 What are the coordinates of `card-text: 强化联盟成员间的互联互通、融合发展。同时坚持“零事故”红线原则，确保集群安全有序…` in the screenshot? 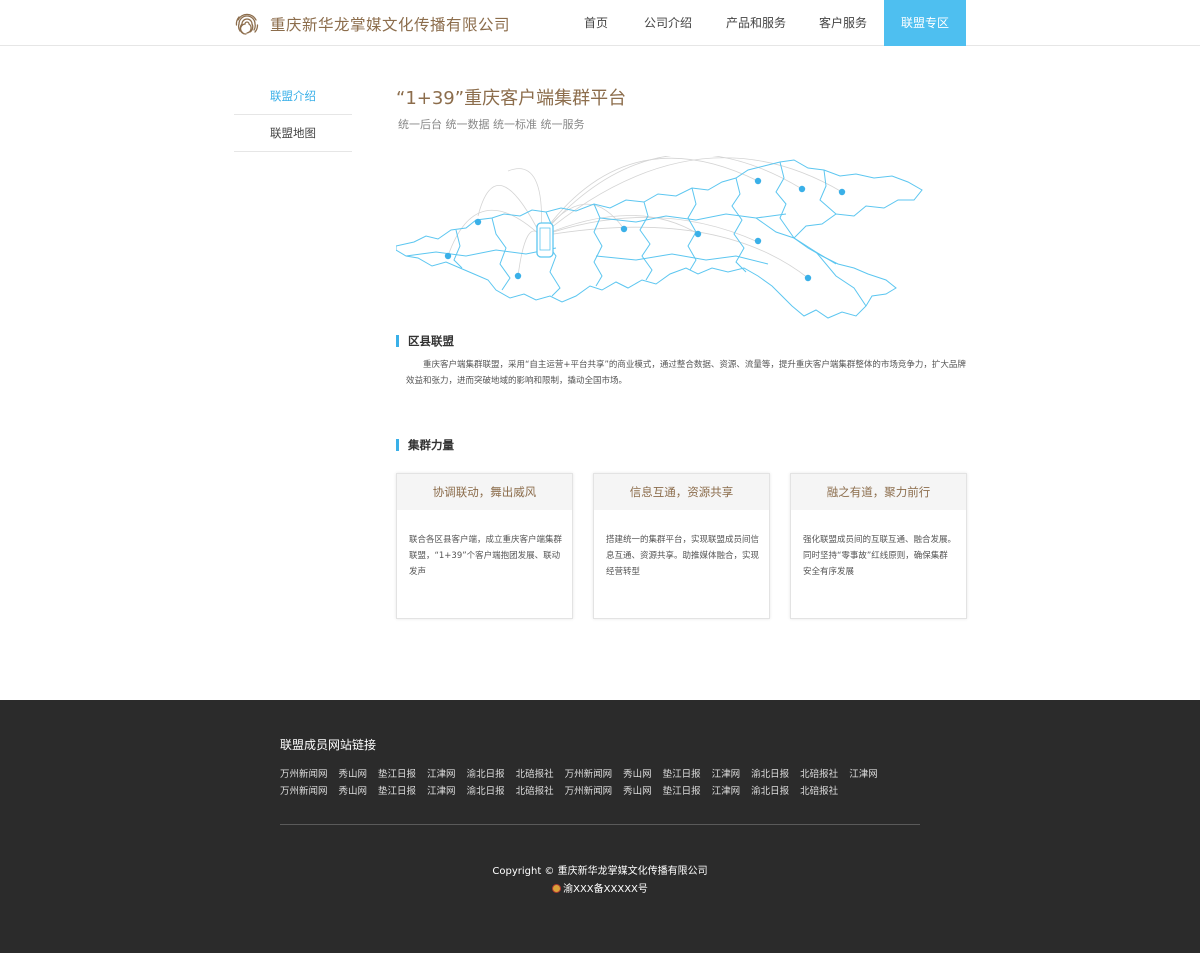 It's located at (880, 556).